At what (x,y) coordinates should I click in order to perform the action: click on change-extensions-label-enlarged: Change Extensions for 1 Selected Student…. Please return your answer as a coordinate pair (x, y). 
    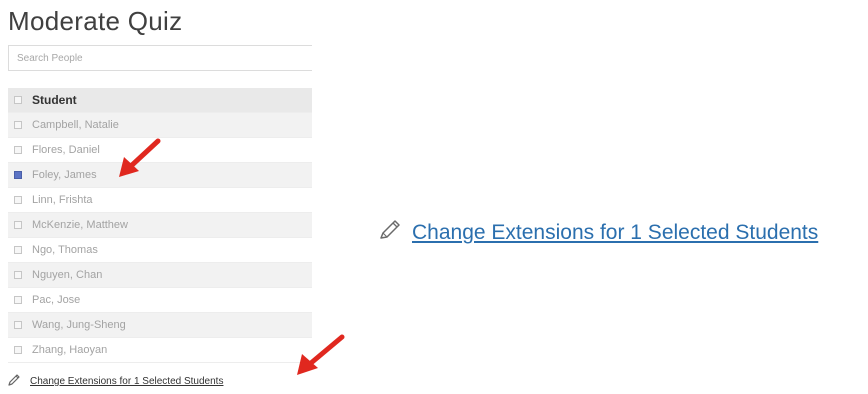
    Looking at the image, I should click on (615, 232).